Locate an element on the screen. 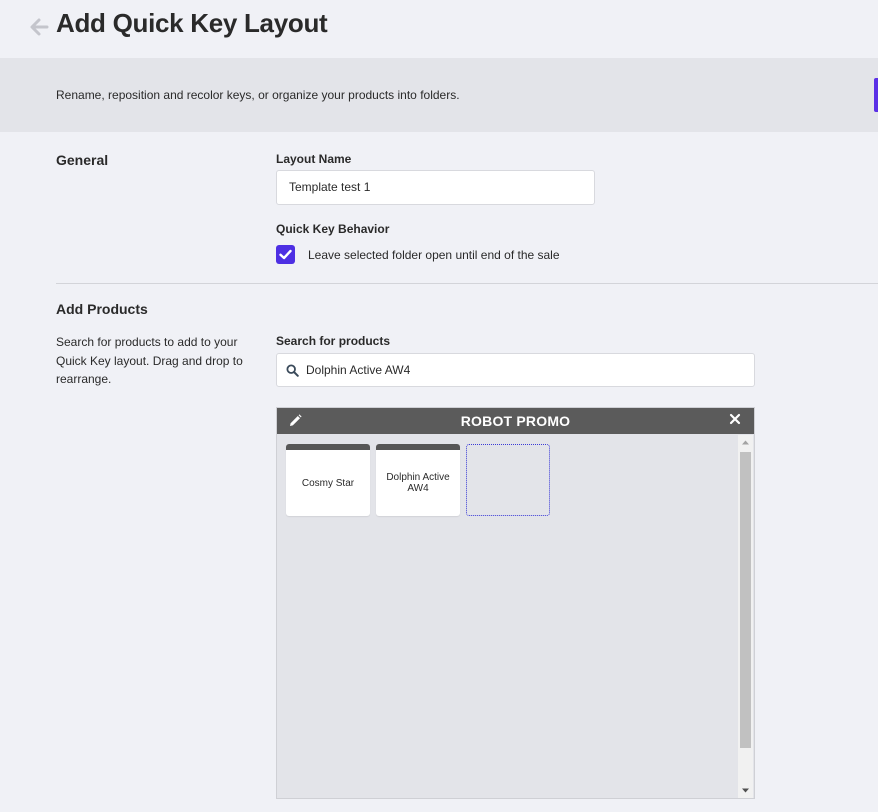  close-icon is located at coordinates (735, 419).